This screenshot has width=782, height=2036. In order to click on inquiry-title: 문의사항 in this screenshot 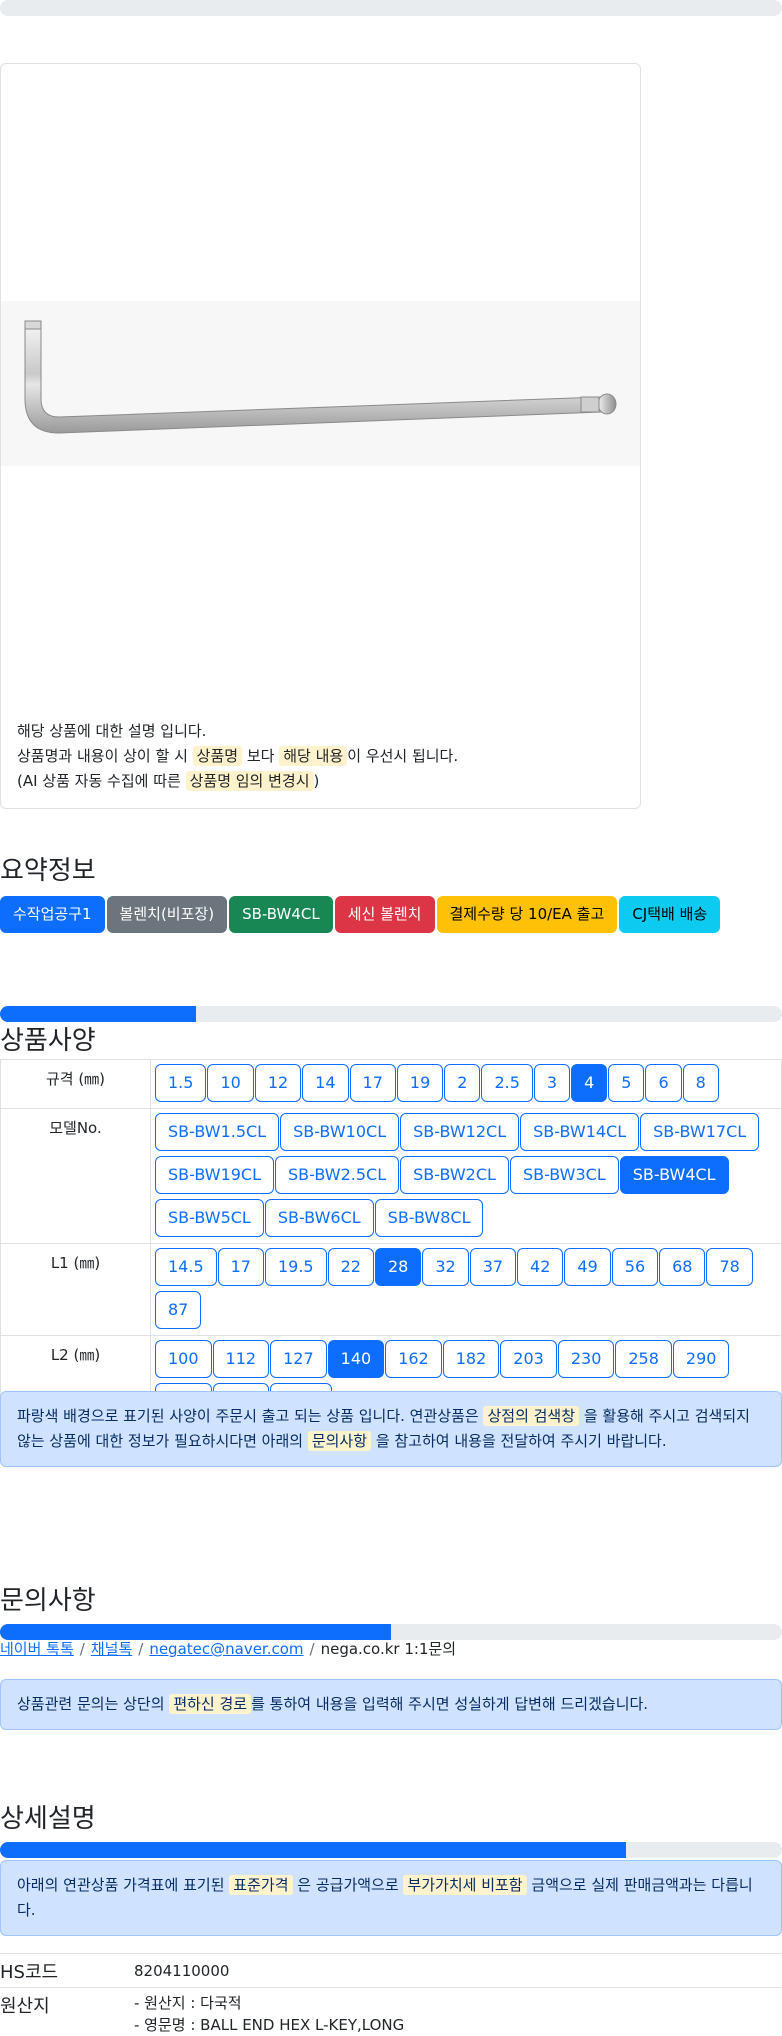, I will do `click(48, 1601)`.